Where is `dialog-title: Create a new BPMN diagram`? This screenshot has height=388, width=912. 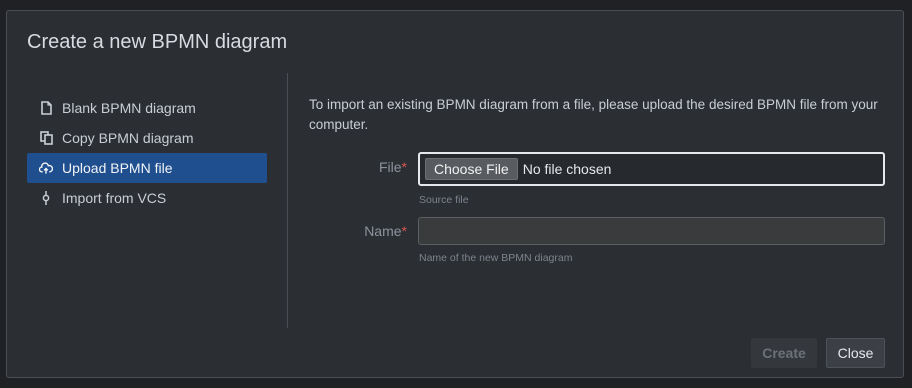
dialog-title: Create a new BPMN diagram is located at coordinates (157, 42).